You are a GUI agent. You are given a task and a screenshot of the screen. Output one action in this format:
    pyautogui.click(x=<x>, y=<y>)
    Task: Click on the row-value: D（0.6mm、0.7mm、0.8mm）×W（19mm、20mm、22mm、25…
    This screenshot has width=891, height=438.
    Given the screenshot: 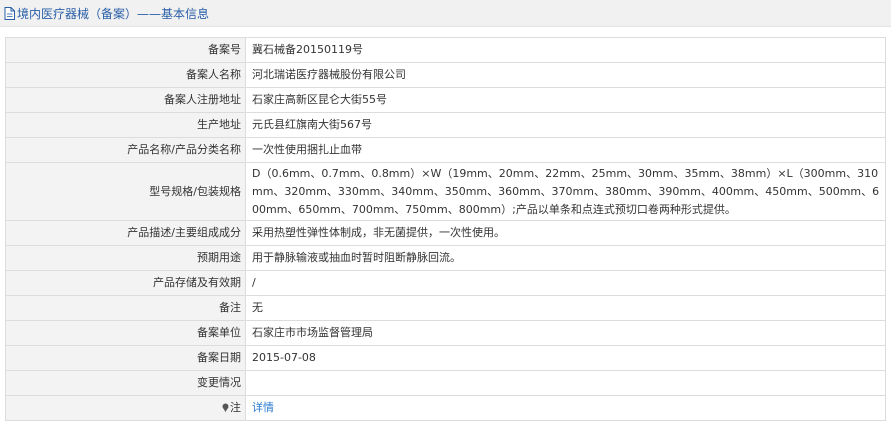 What is the action you would take?
    pyautogui.click(x=565, y=191)
    